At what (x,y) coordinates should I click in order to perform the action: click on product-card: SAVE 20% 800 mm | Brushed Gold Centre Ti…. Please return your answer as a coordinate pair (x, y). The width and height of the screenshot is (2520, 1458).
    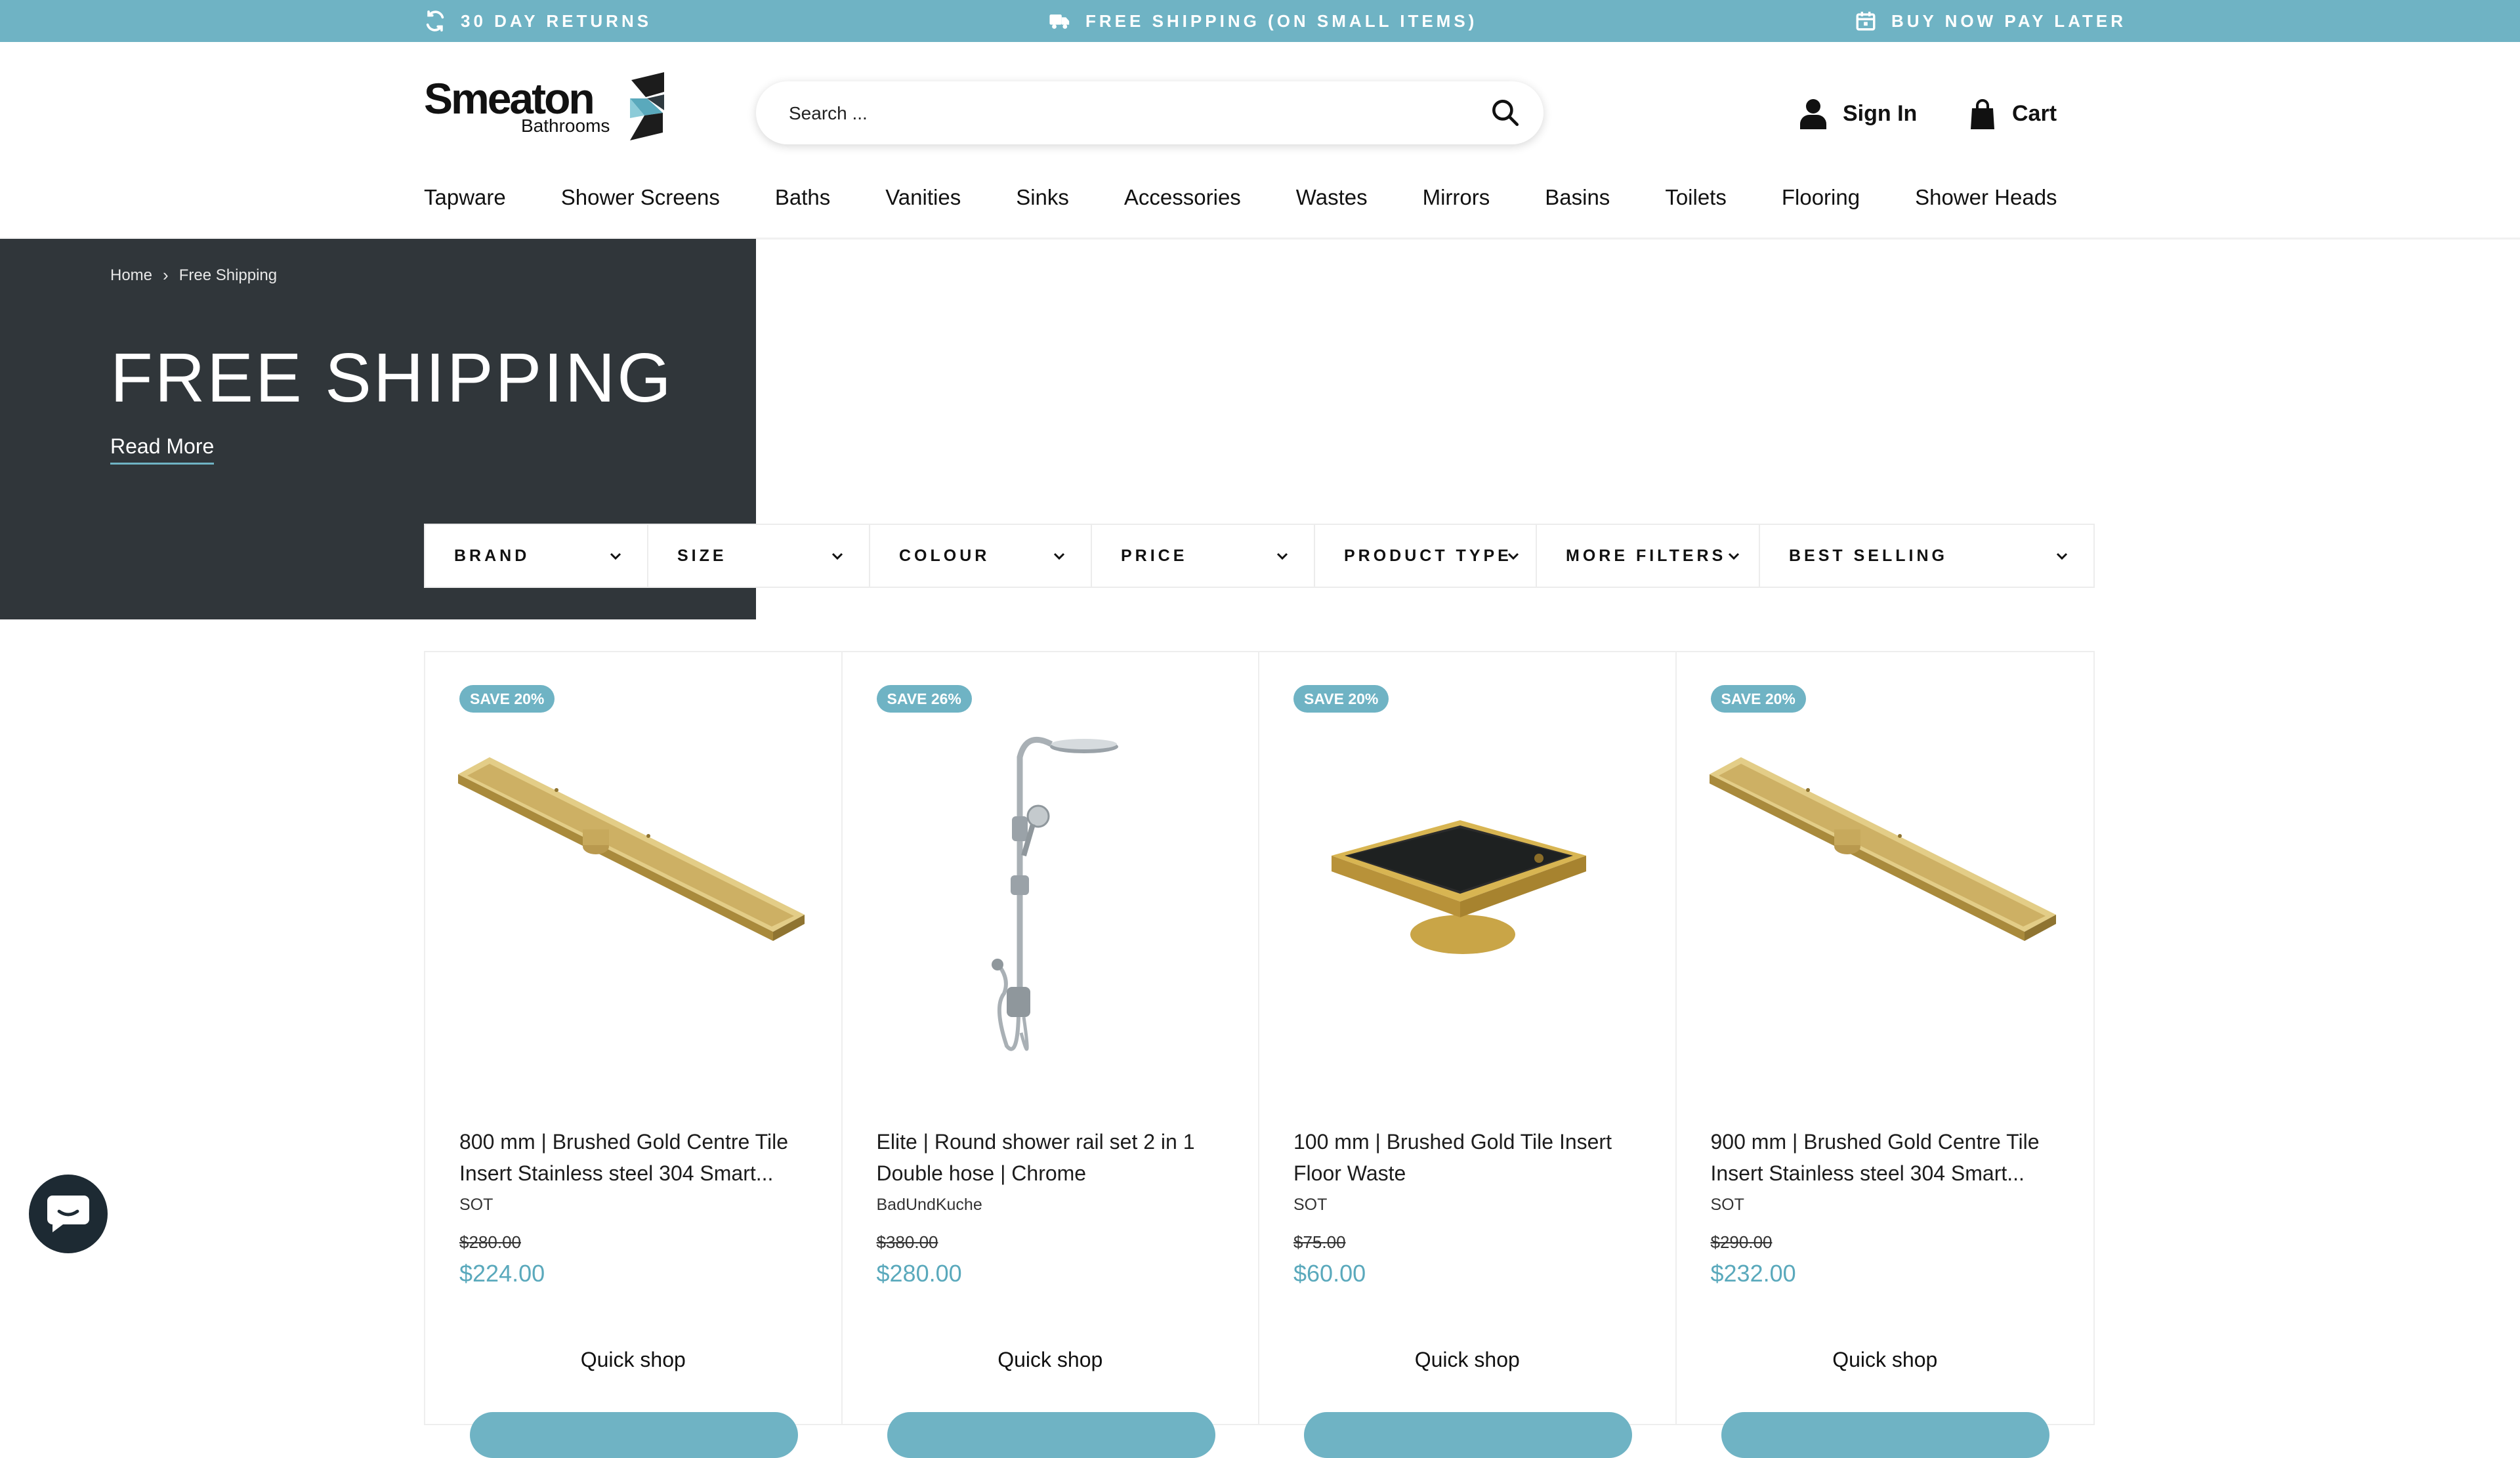
    Looking at the image, I should click on (634, 1055).